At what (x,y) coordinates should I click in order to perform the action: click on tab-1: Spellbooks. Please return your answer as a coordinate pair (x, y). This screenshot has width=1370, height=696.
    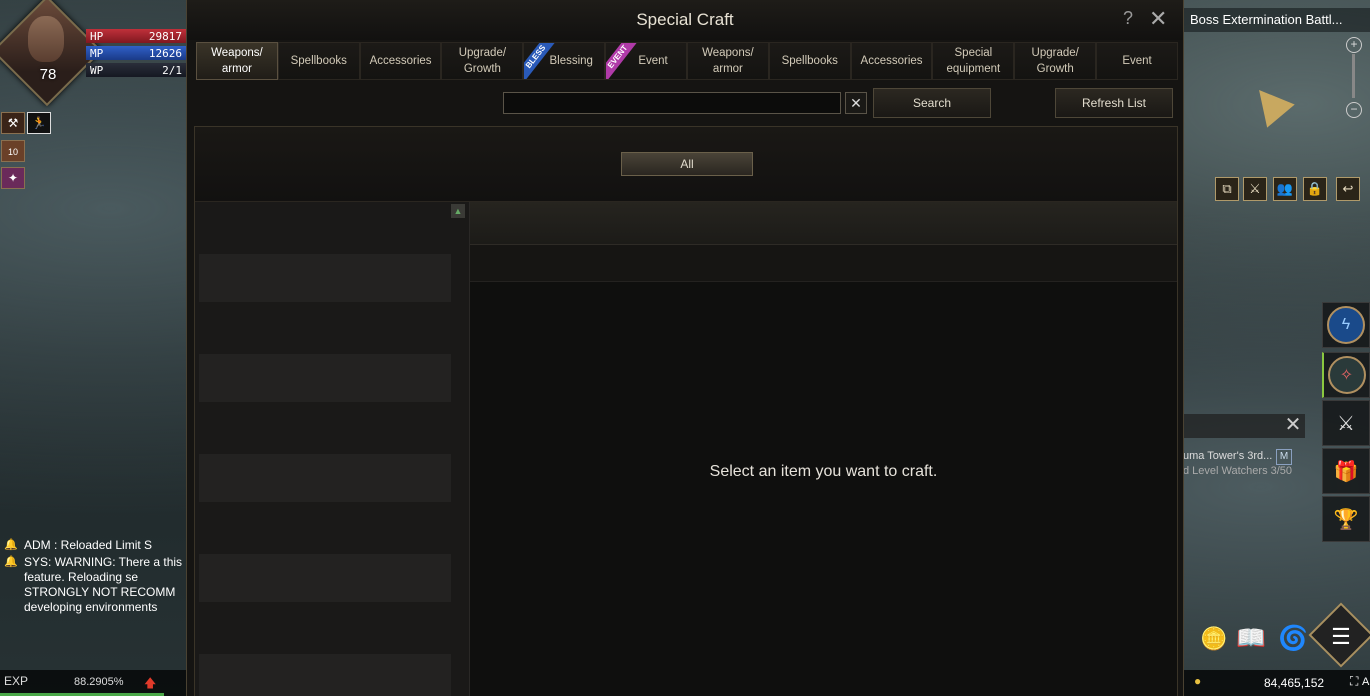
    Looking at the image, I should click on (318, 61).